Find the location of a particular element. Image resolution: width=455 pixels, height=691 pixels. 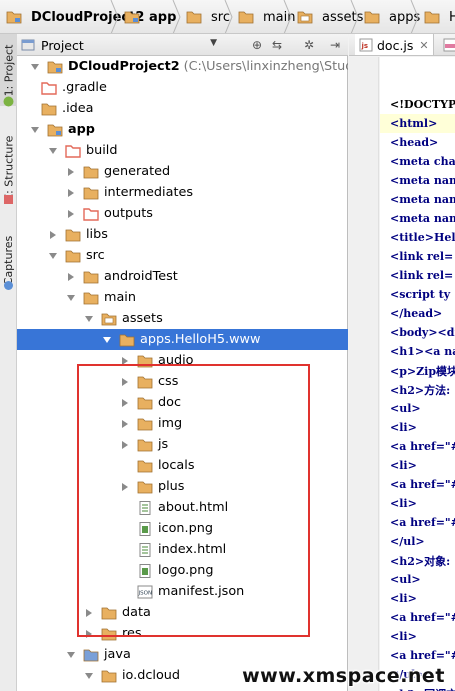

code-text: <li> is located at coordinates (403, 598).